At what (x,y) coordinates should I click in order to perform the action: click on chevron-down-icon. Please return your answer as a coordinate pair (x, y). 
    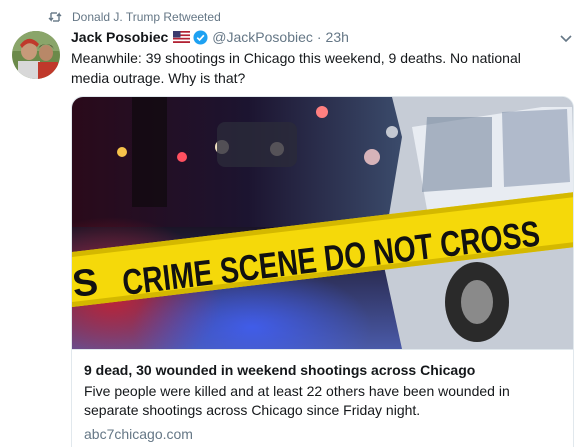
    Looking at the image, I should click on (566, 39).